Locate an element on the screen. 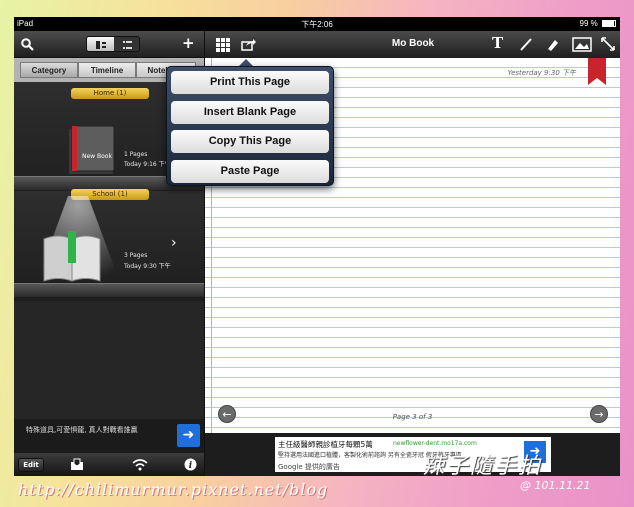  info-icon: i is located at coordinates (190, 464).